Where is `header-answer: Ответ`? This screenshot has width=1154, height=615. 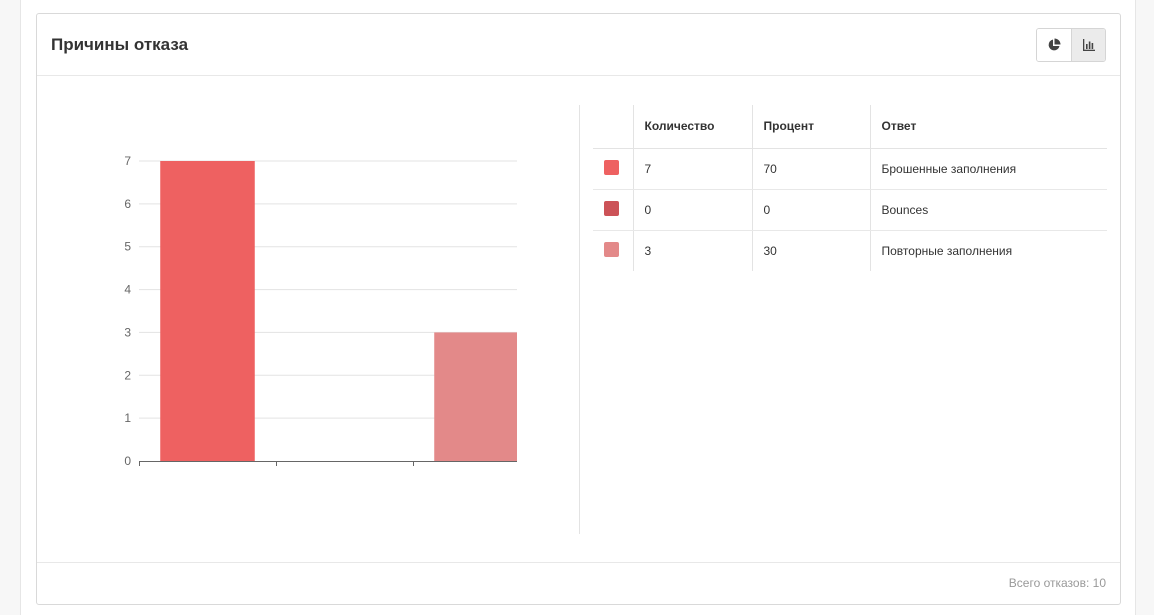 header-answer: Ответ is located at coordinates (988, 127).